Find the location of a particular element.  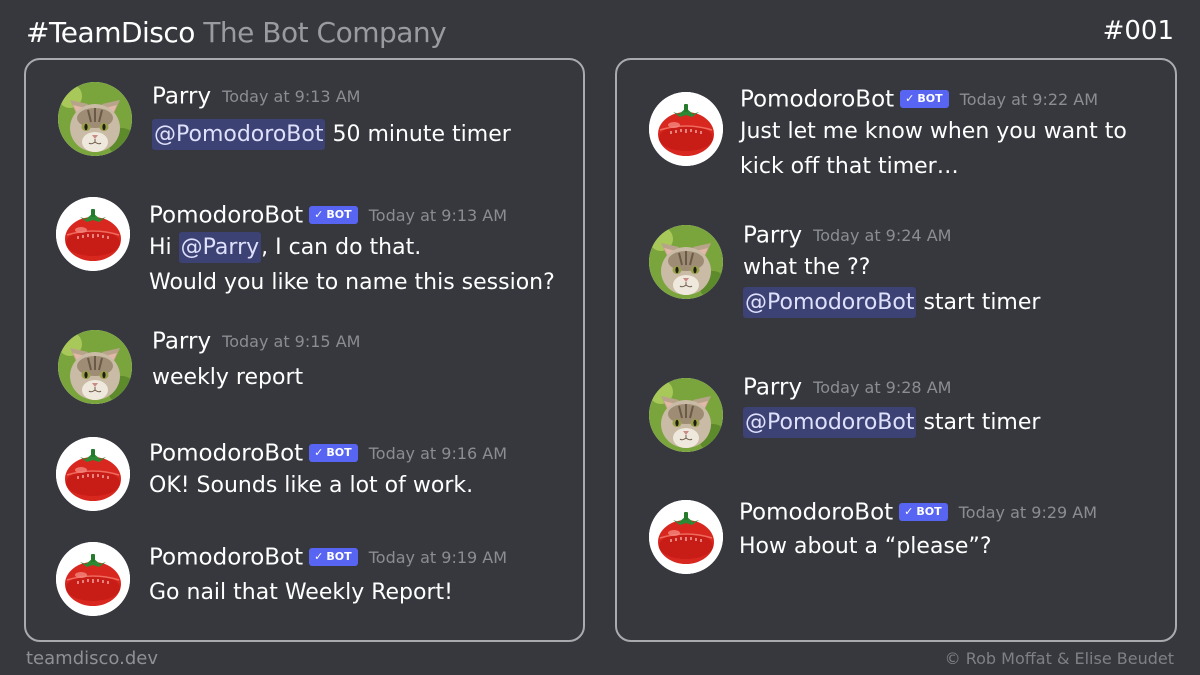

timestamp: Today at 9:24 AM is located at coordinates (882, 235).